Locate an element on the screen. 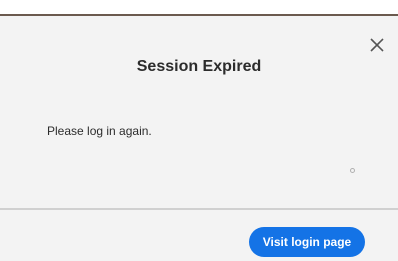  footer-divider is located at coordinates (199, 209).